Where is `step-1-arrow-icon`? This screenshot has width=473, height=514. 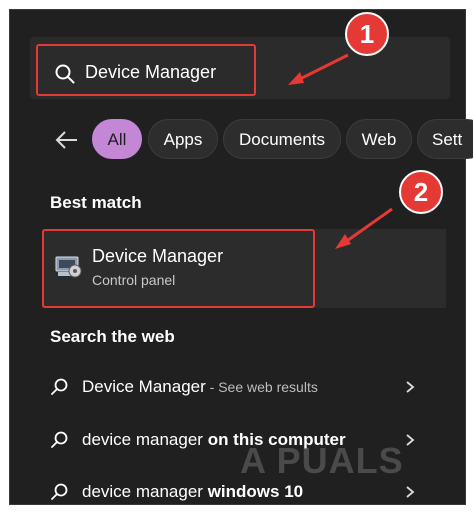 step-1-arrow-icon is located at coordinates (318, 69).